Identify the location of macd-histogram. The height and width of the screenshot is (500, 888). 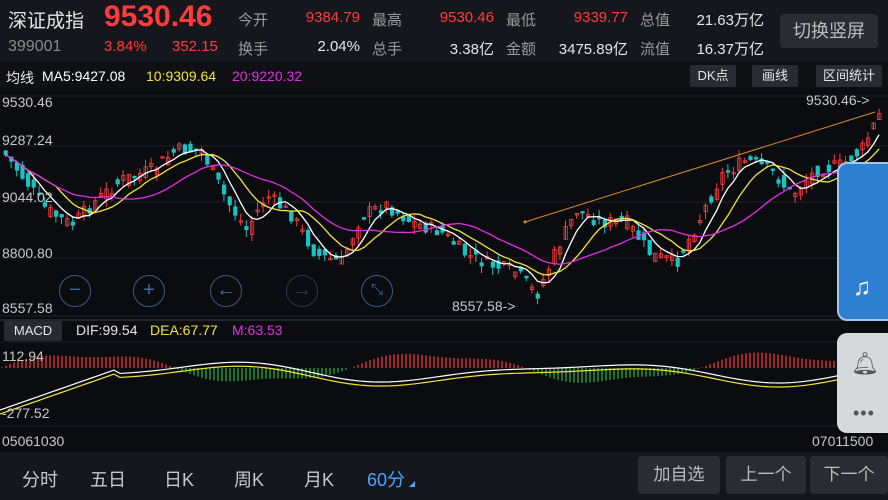
(442, 367).